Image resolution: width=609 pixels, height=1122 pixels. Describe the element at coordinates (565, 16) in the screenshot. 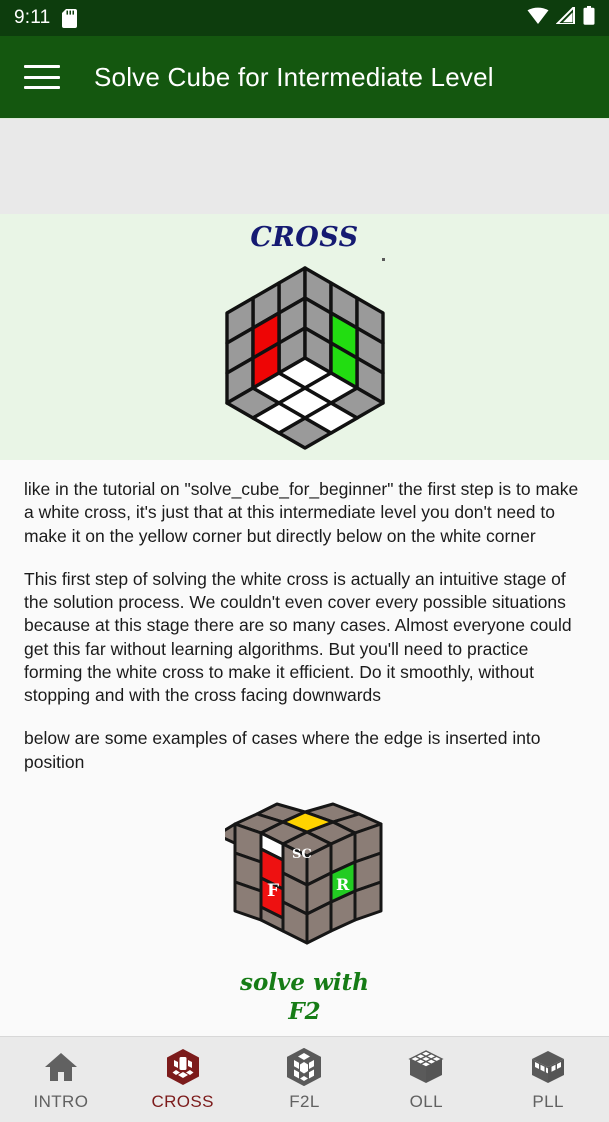

I see `cellular-signal-icon` at that location.